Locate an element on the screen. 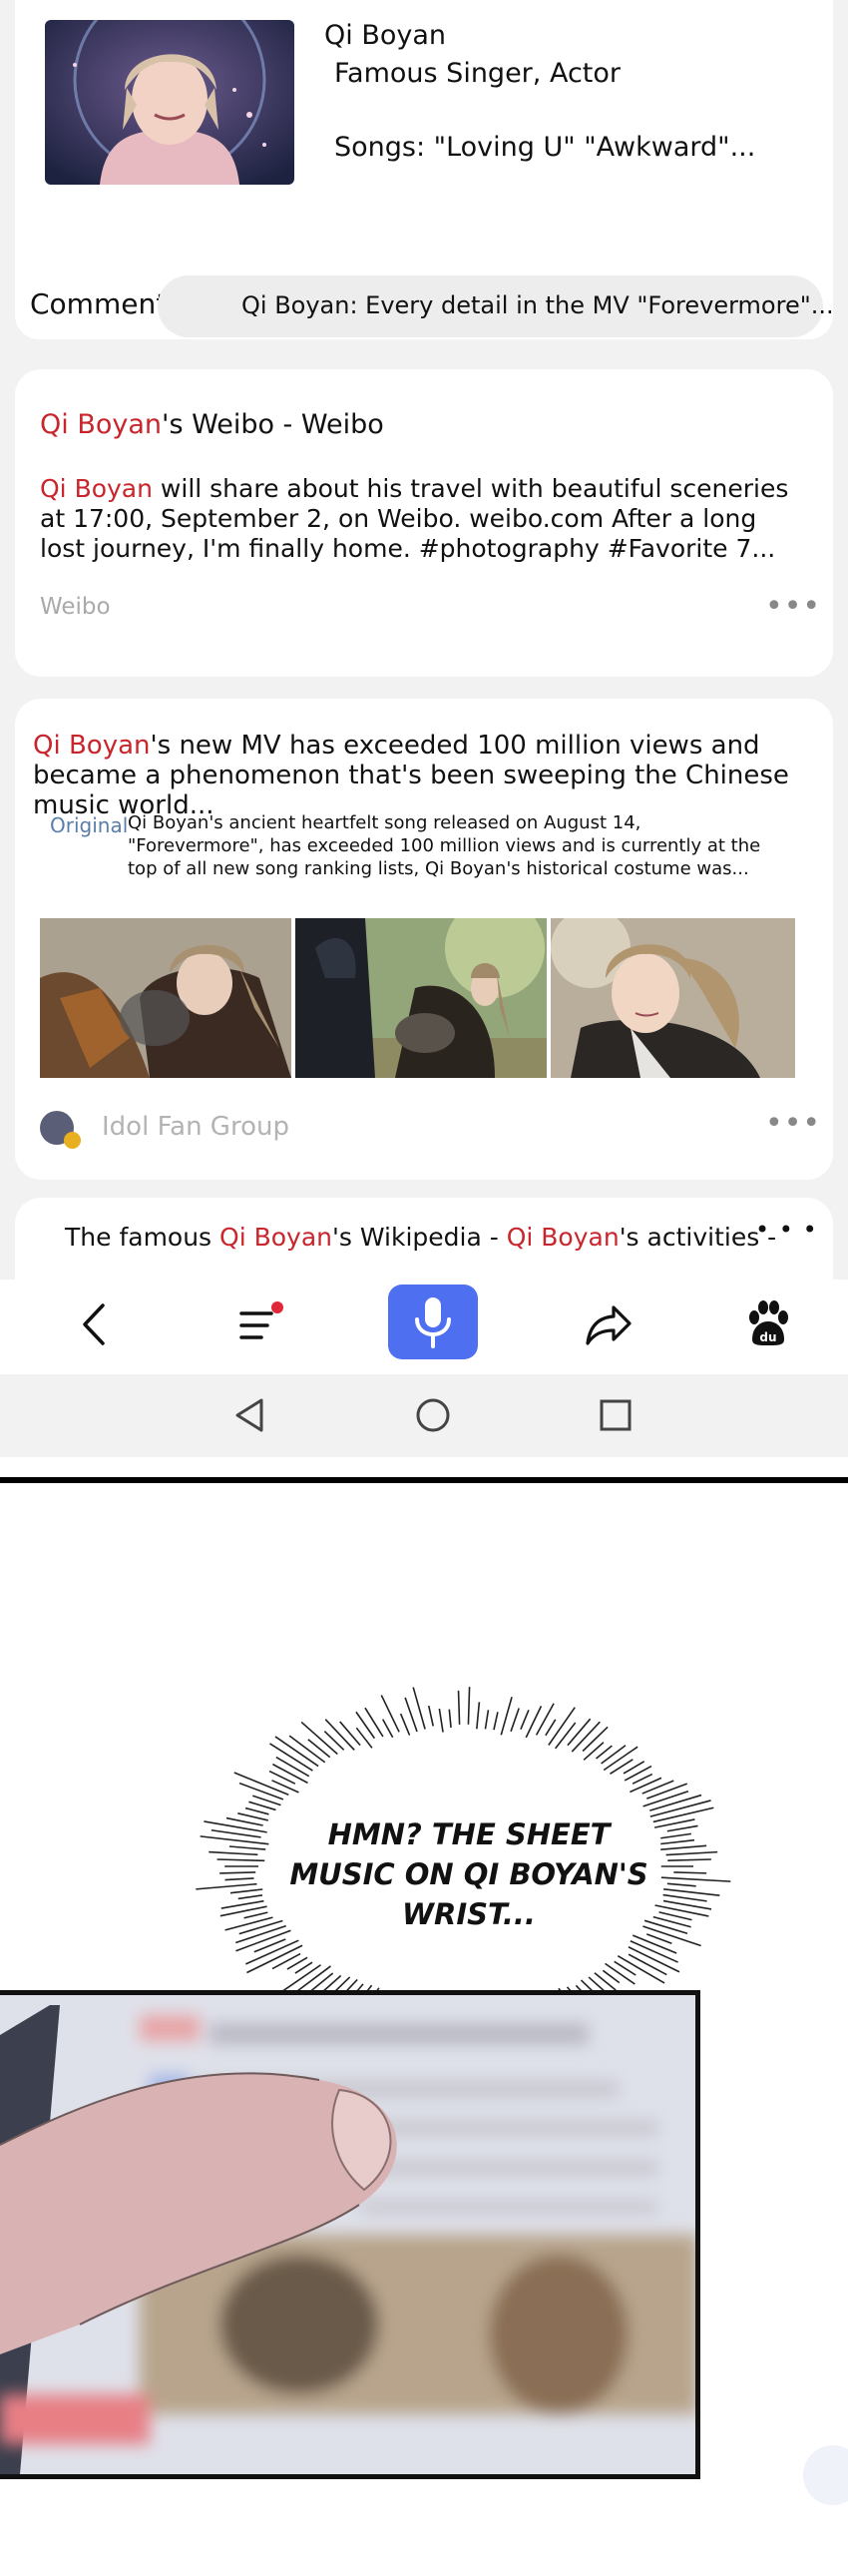 This screenshot has width=848, height=2576. back-icon is located at coordinates (95, 1324).